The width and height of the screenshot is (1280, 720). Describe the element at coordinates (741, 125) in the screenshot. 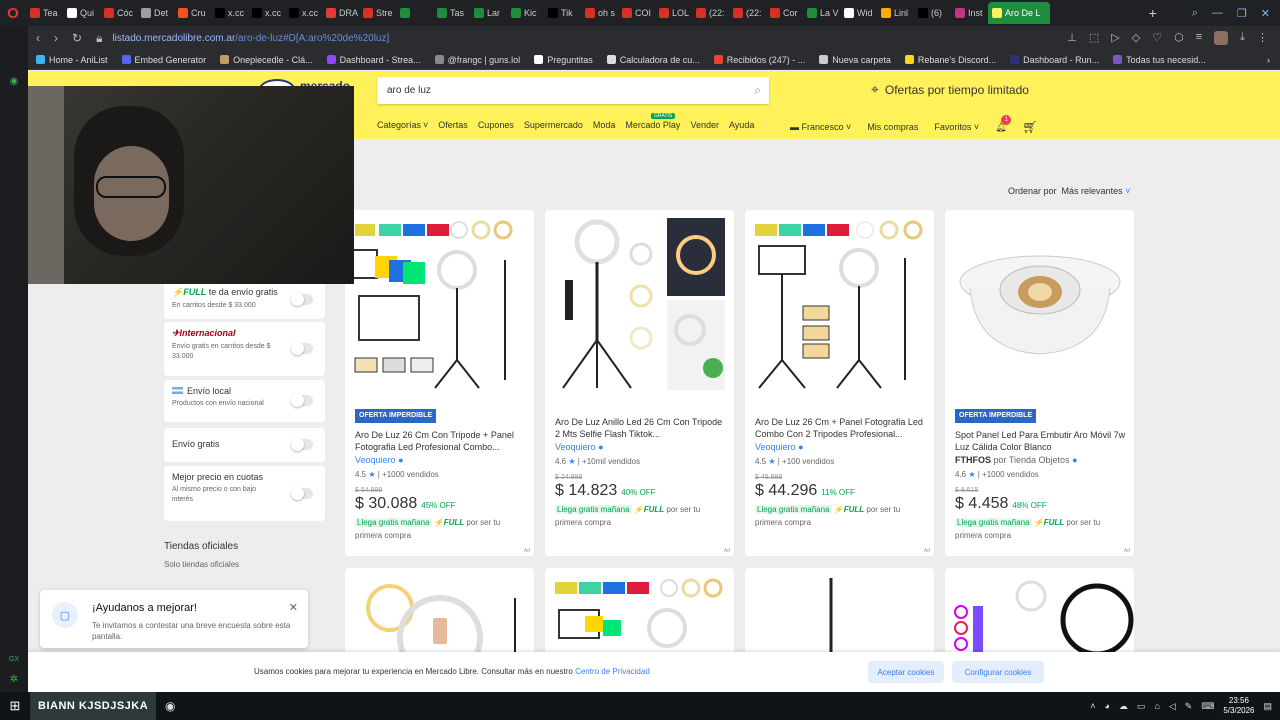

I see `nav-item: Ayuda` at that location.